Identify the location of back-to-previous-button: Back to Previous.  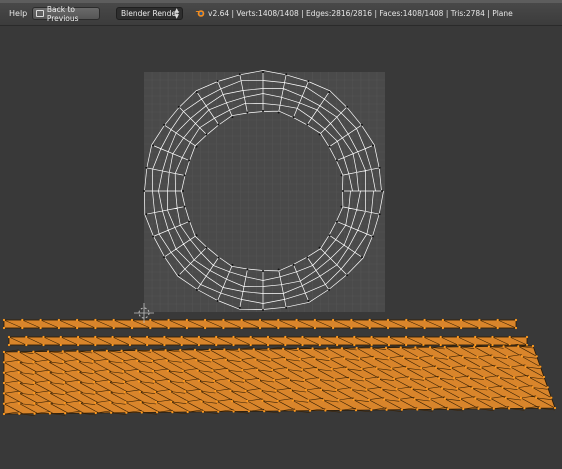
(66, 14).